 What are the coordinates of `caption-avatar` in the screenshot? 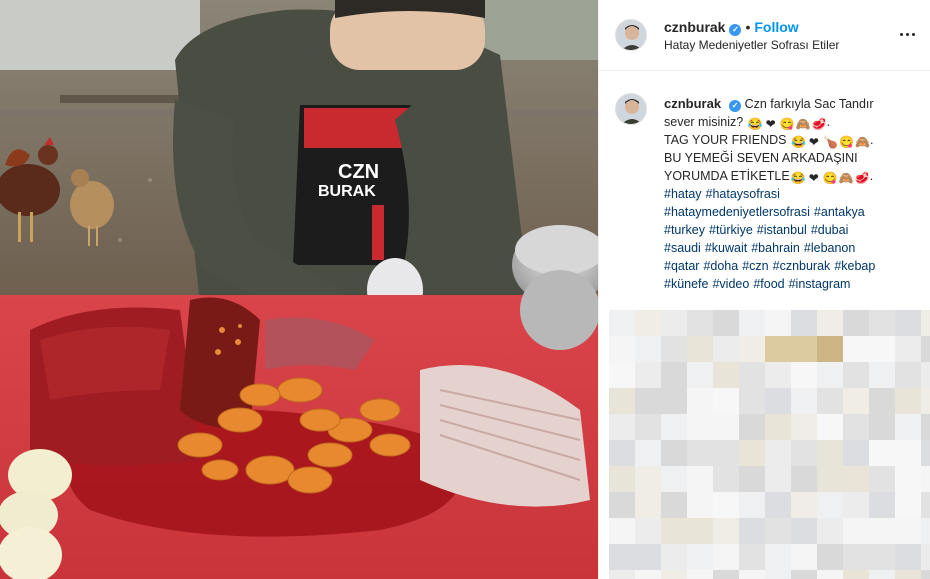 It's located at (631, 109).